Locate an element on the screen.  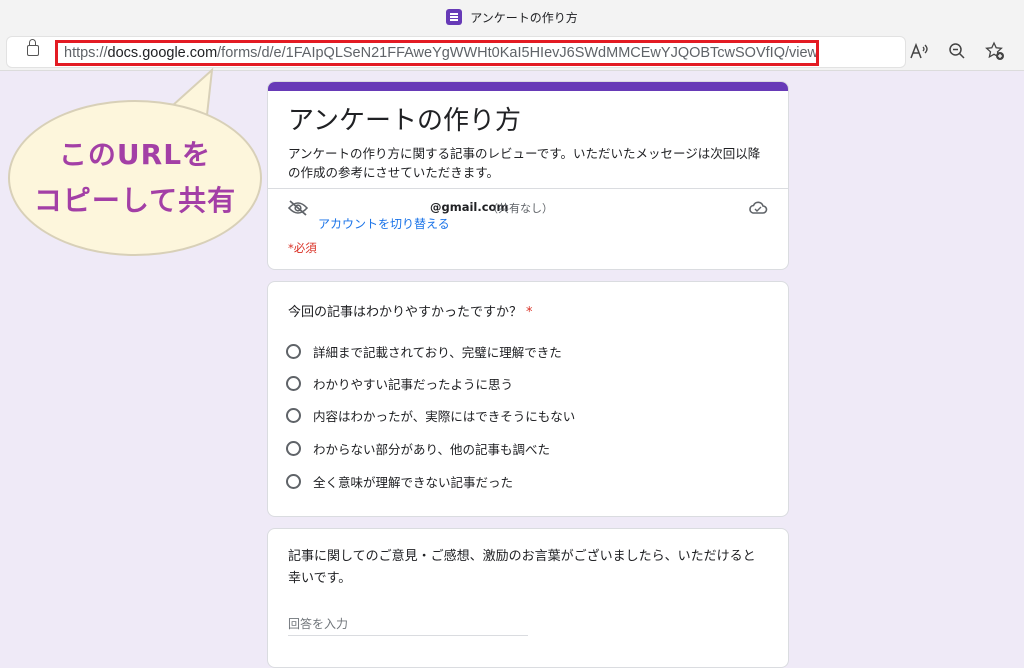
option-4: わからない部分があり、他の記事も調べた is located at coordinates (418, 448).